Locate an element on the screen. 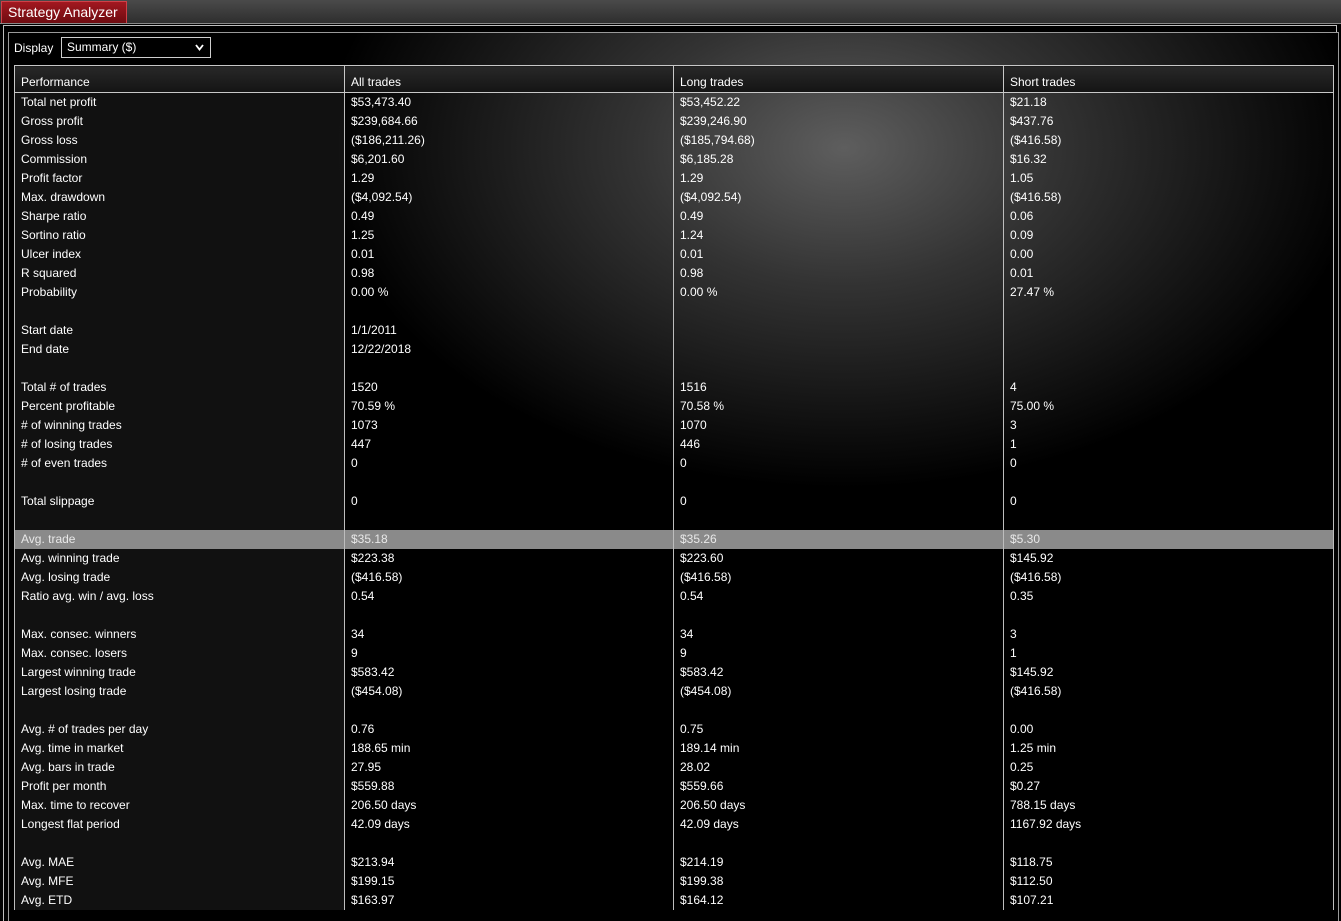 The image size is (1341, 921). table-row: Max. consec. winners 34 34 3 is located at coordinates (674, 634).